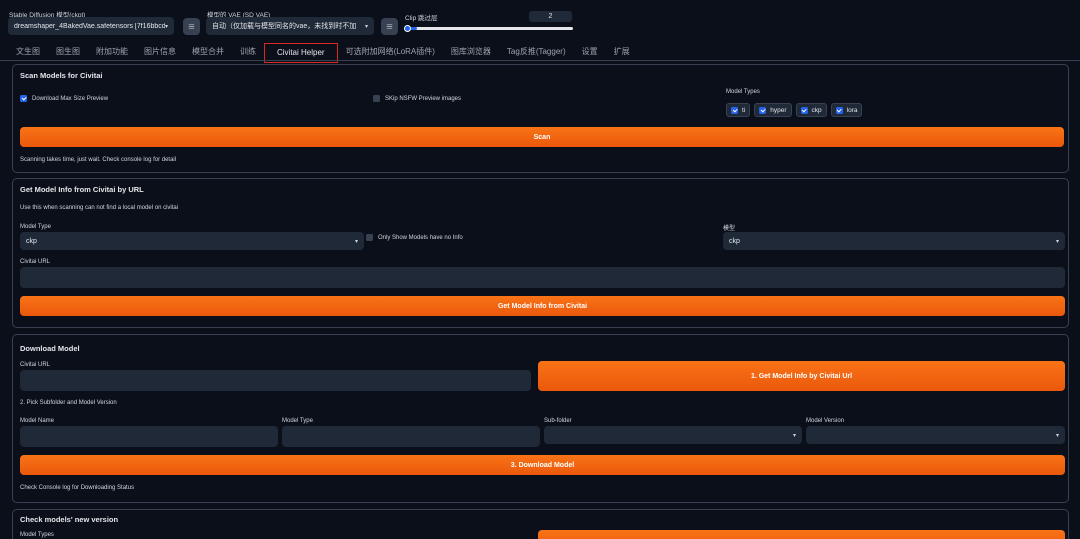  Describe the element at coordinates (69, 519) in the screenshot. I see `check-title: Check models' new version` at that location.